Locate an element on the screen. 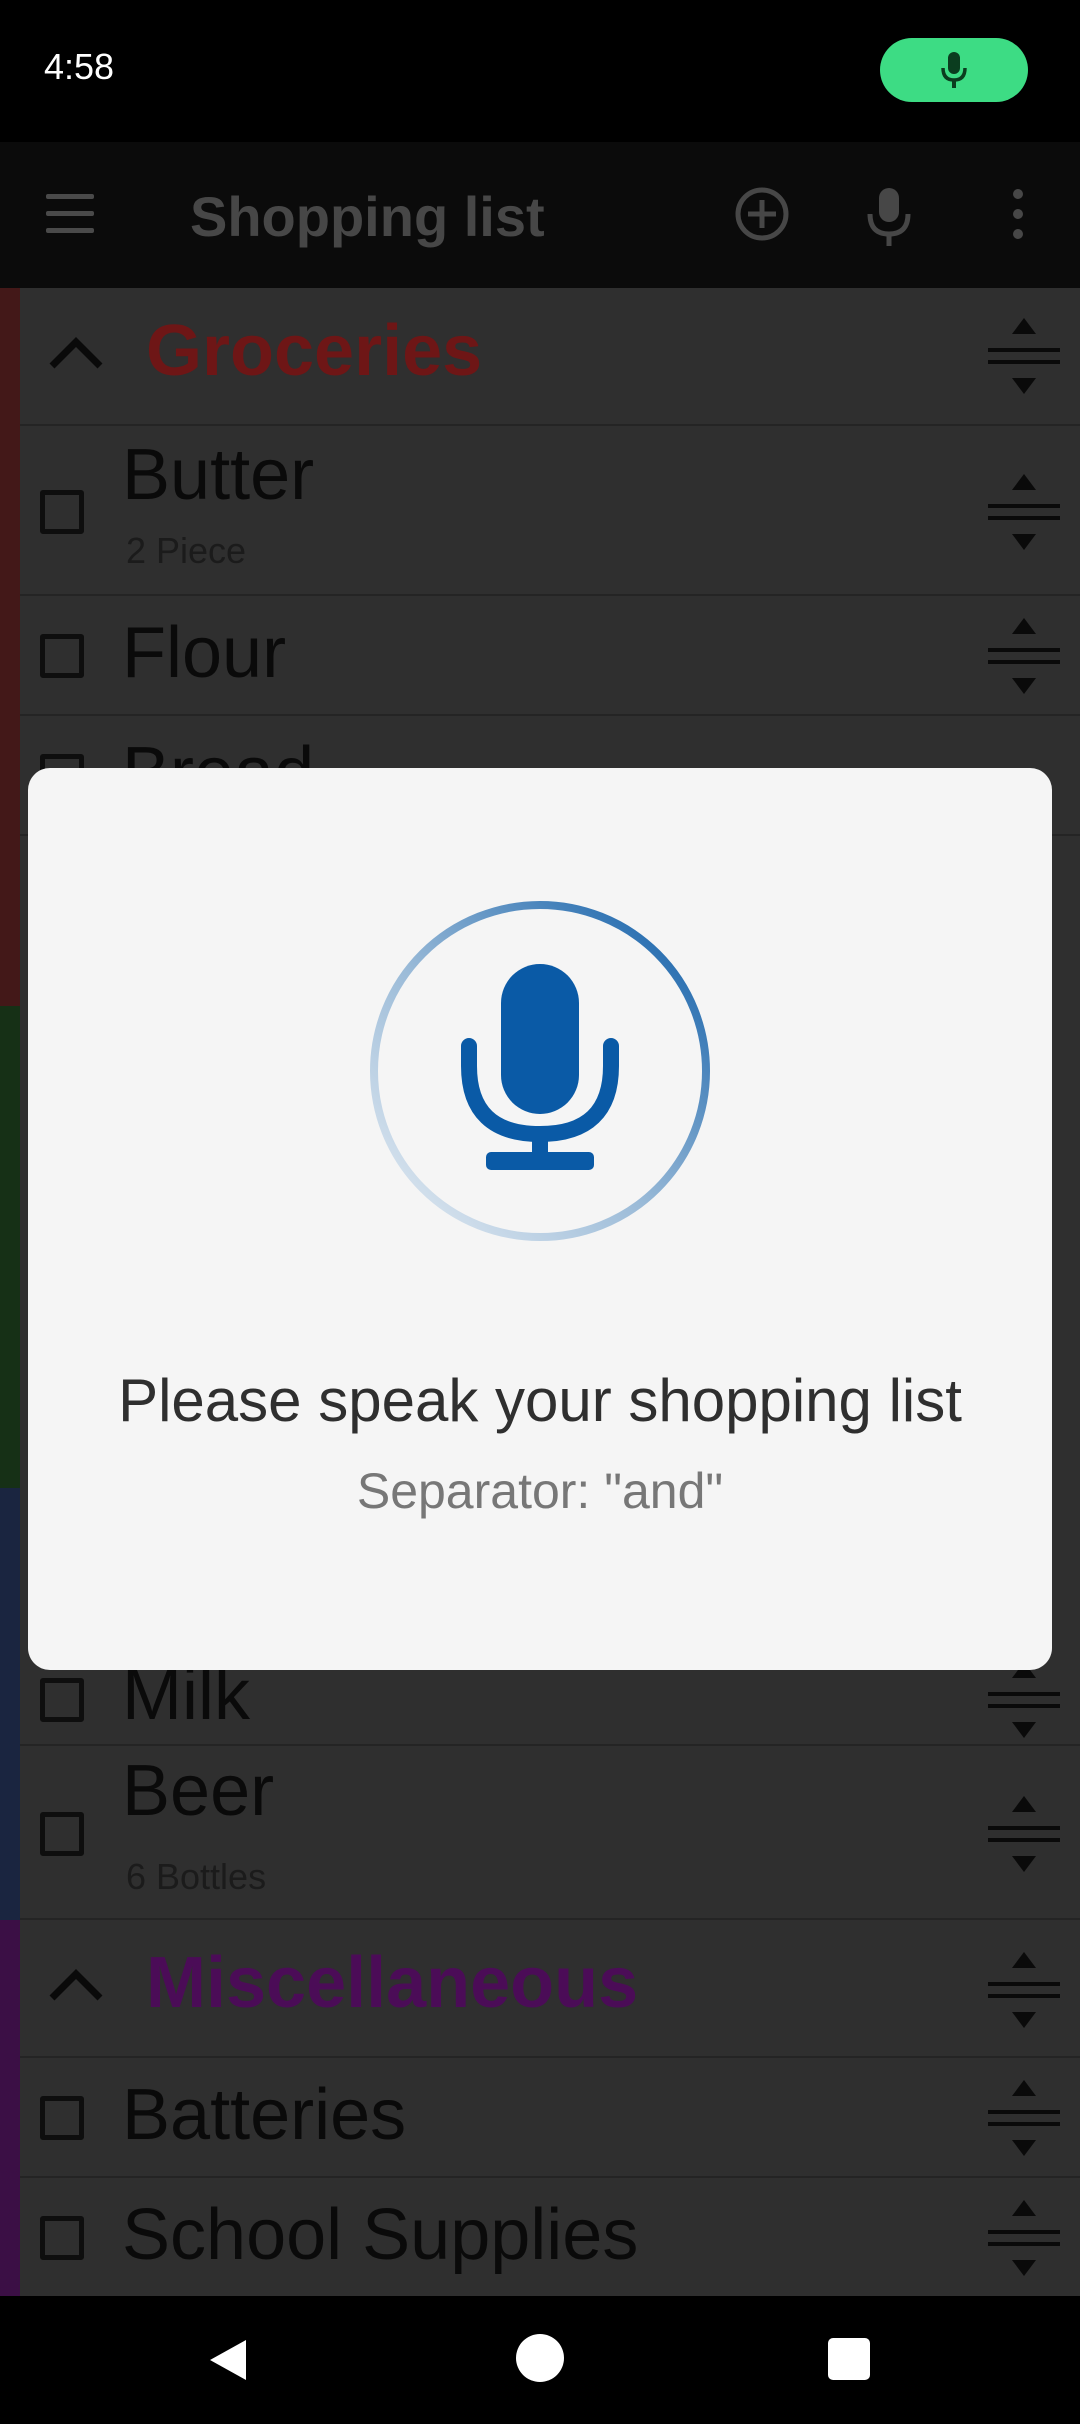  category-color-bar-miscellaneous is located at coordinates (10, 2108).